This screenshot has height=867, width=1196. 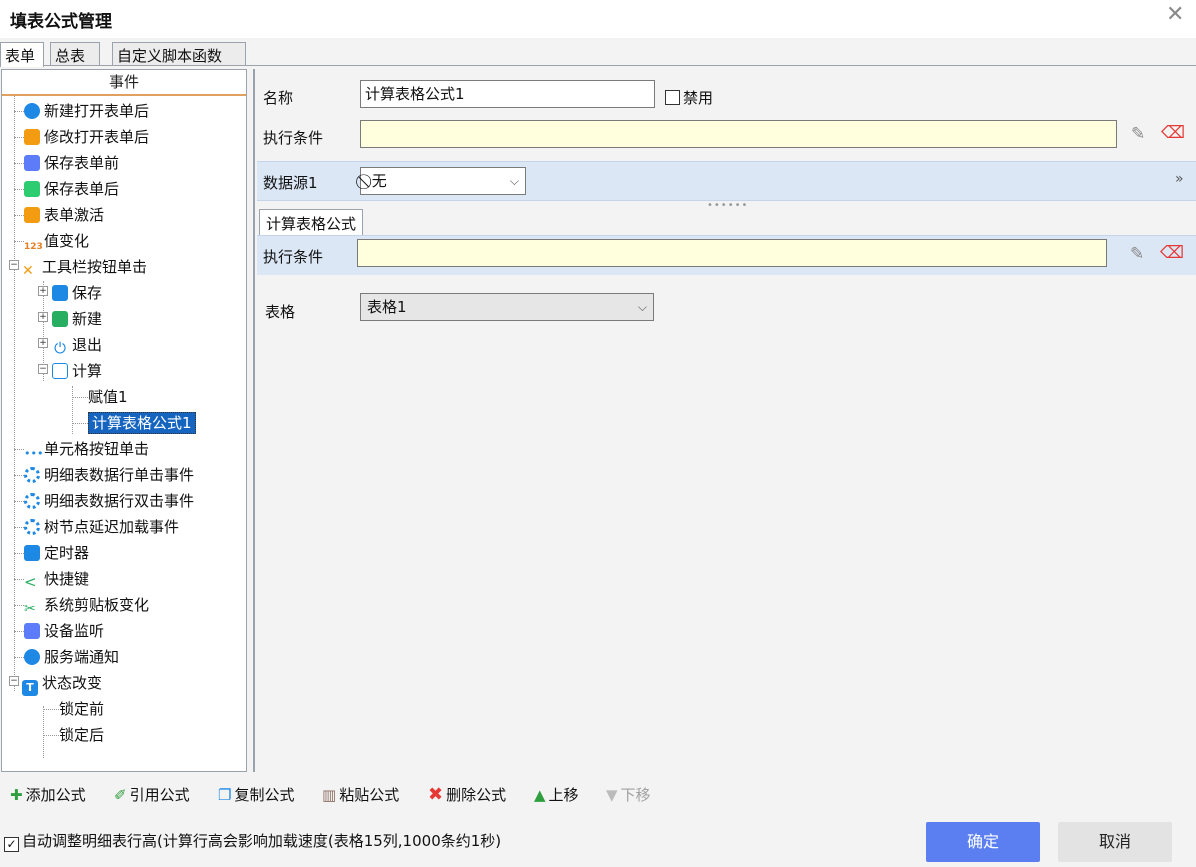 What do you see at coordinates (32, 189) in the screenshot?
I see `folder-check-icon` at bounding box center [32, 189].